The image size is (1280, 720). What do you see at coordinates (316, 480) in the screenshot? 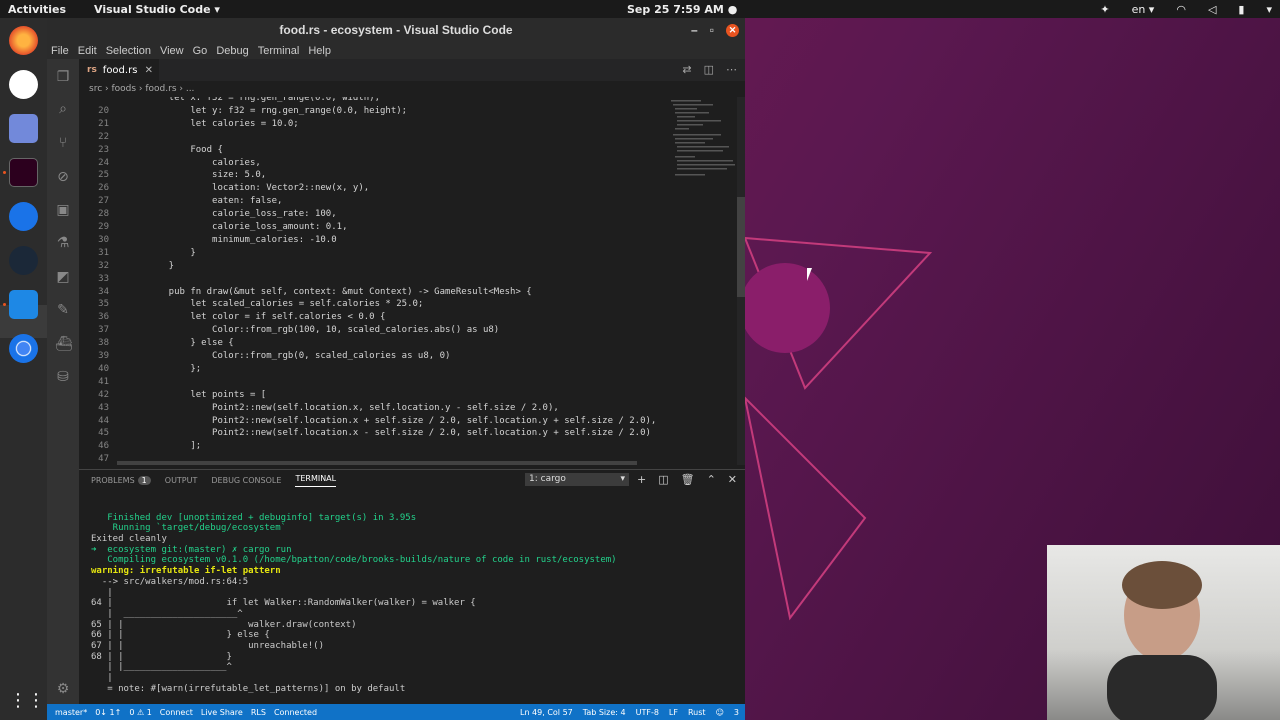
I see `tab-terminal: TERMINAL` at bounding box center [316, 480].